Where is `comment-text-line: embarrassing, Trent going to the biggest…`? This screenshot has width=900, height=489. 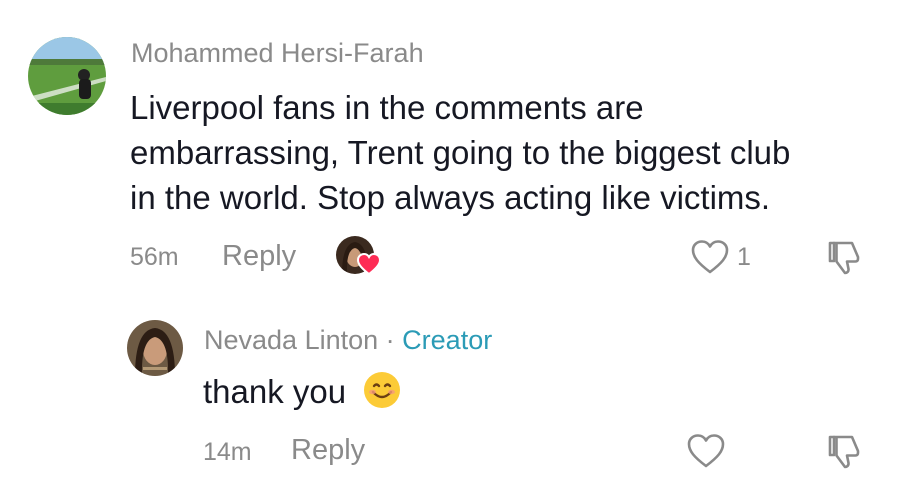 comment-text-line: embarrassing, Trent going to the biggest… is located at coordinates (460, 152).